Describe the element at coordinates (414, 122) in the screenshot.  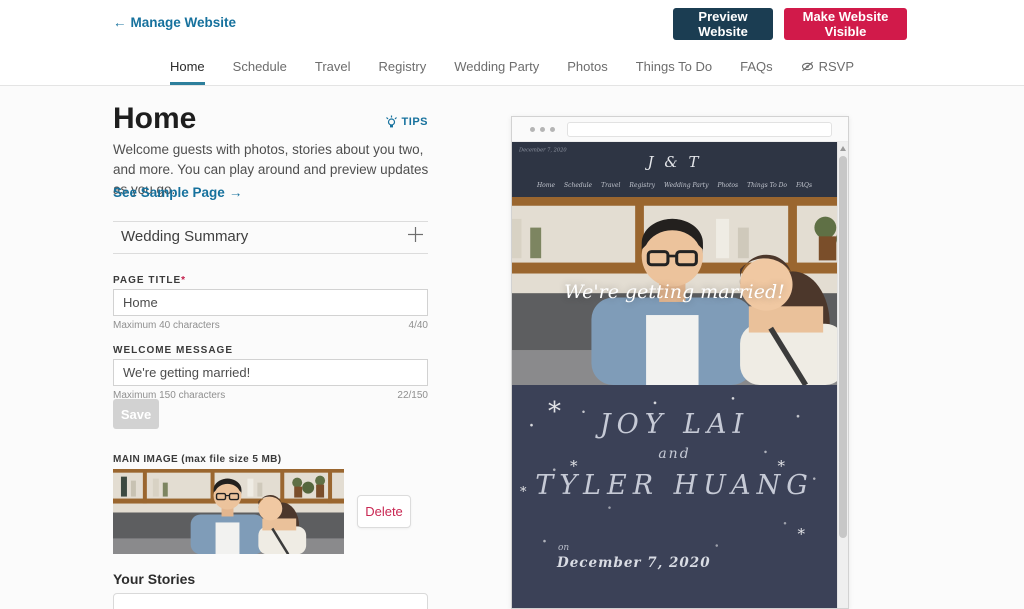
I see `tips-label: TIPS` at that location.